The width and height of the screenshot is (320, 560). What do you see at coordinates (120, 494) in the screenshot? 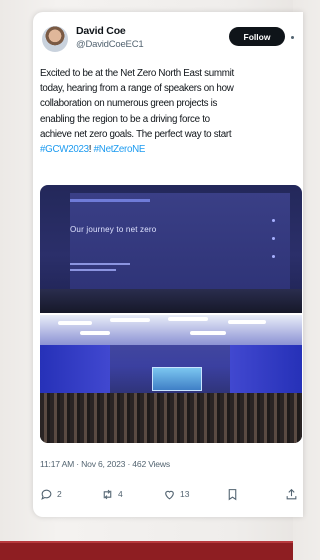
I see `retweet-count: 4` at bounding box center [120, 494].